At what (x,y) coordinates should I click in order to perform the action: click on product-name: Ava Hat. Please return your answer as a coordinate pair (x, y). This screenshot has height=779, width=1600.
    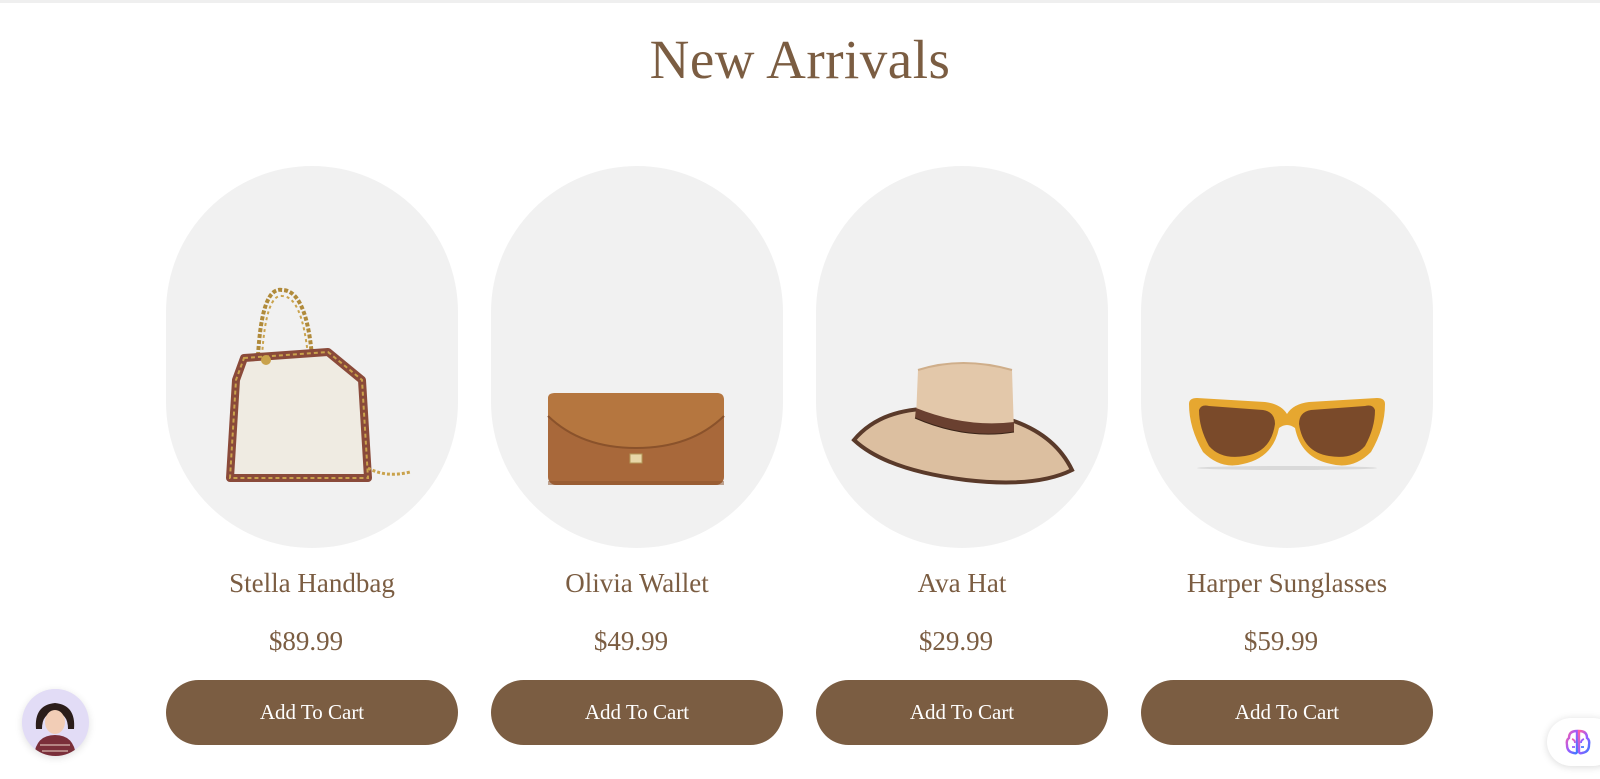
    Looking at the image, I should click on (962, 583).